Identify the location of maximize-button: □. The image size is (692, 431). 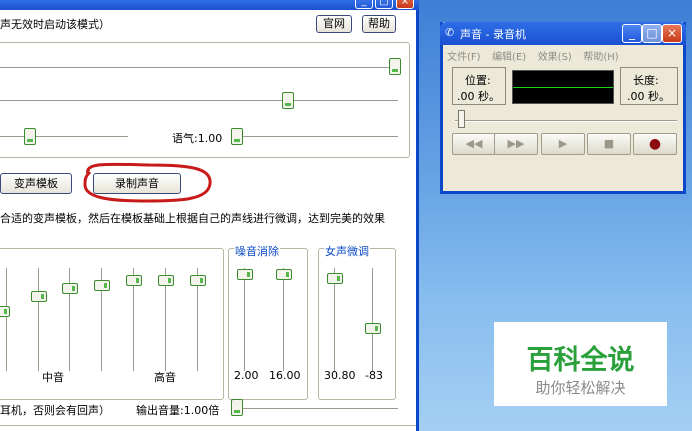
(384, 4).